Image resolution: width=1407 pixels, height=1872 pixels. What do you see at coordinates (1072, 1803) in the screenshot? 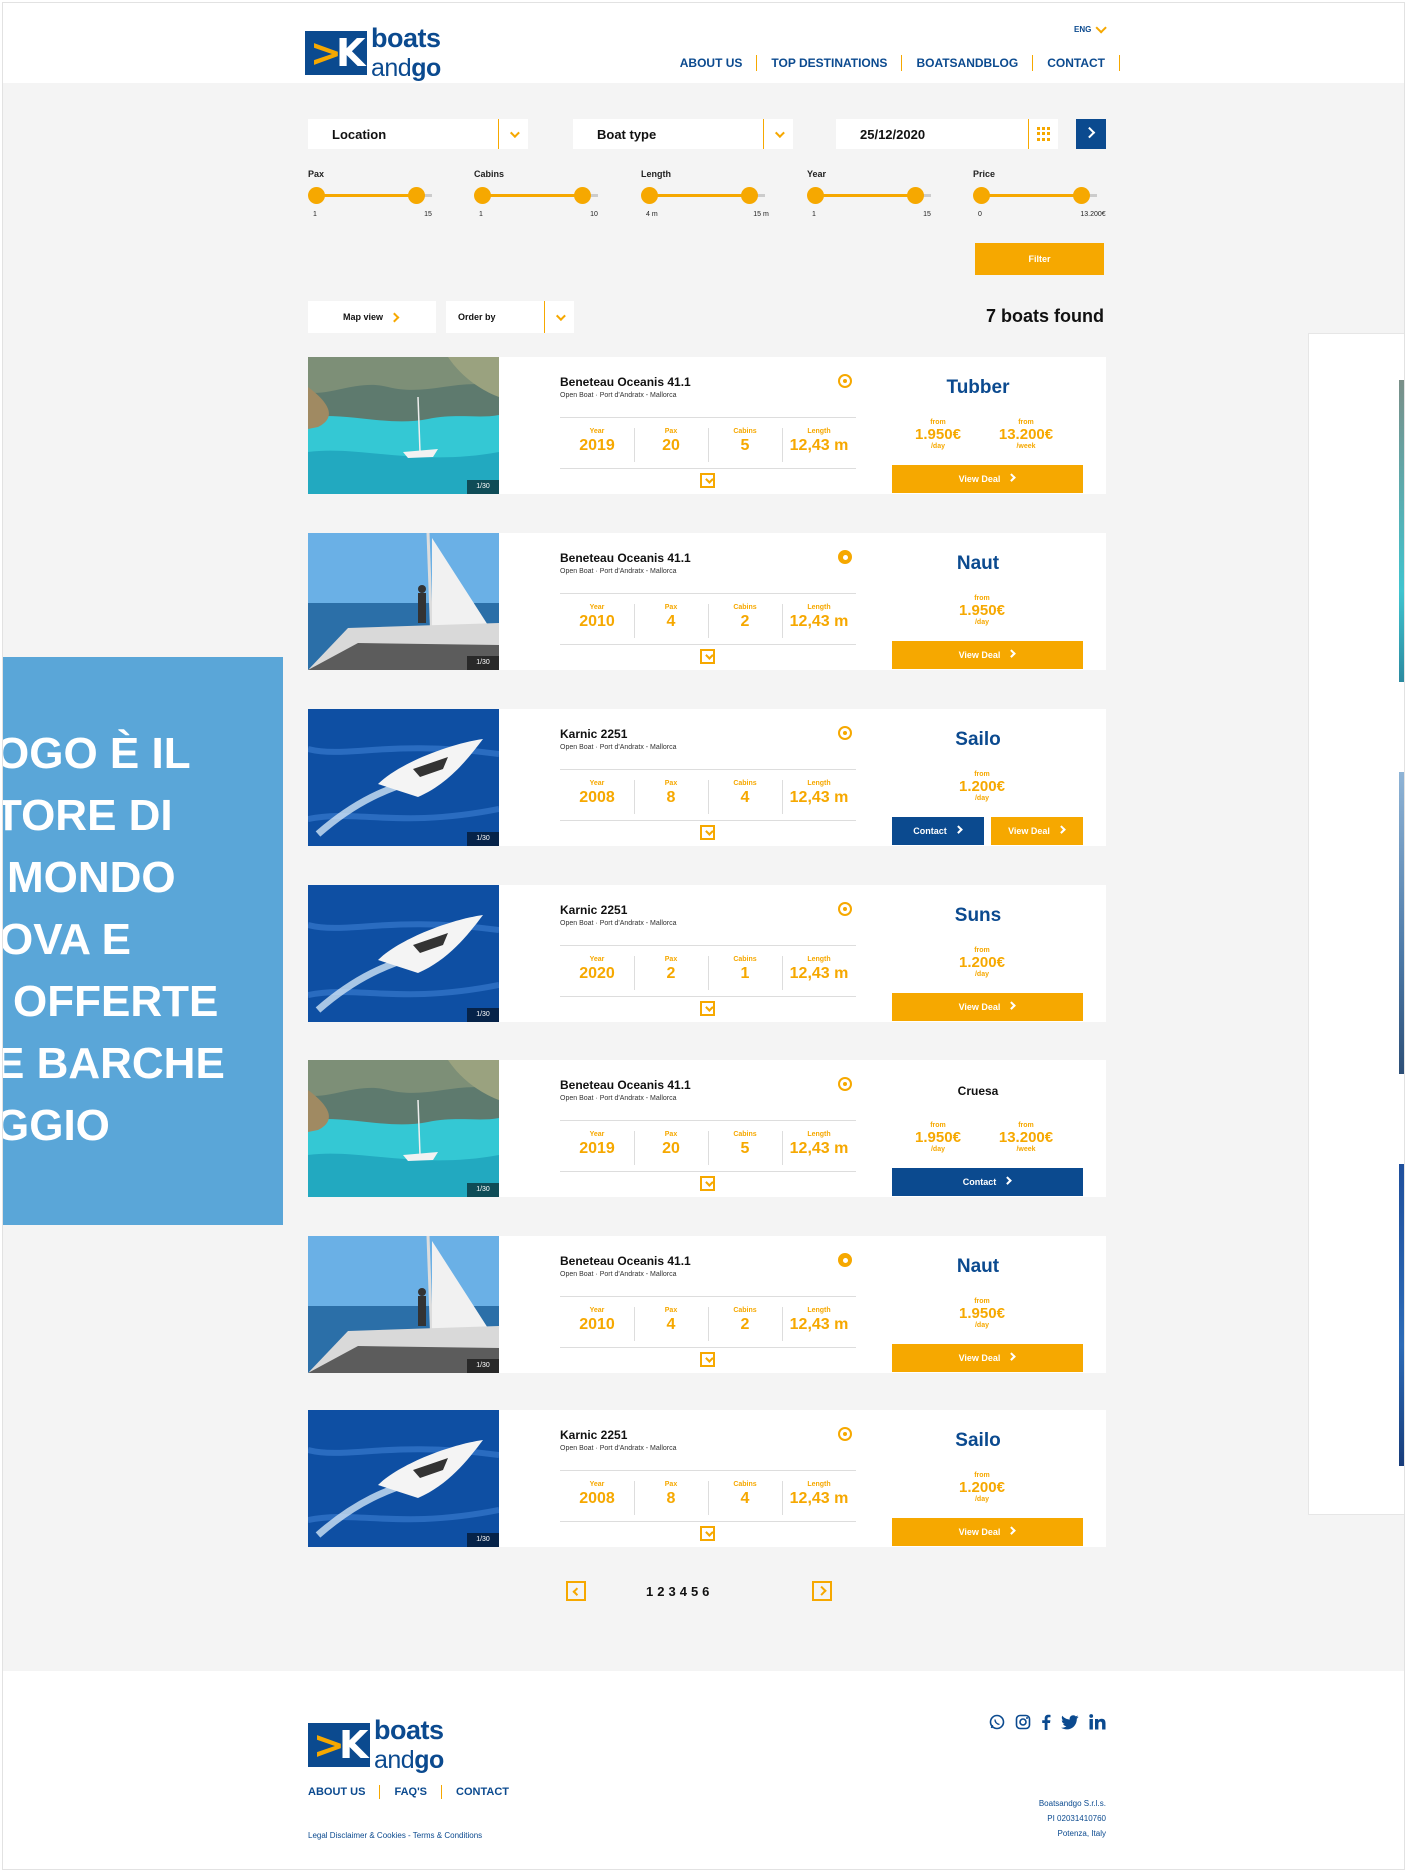
I see `company-name: Boatsandgo S.r.l.s.` at bounding box center [1072, 1803].